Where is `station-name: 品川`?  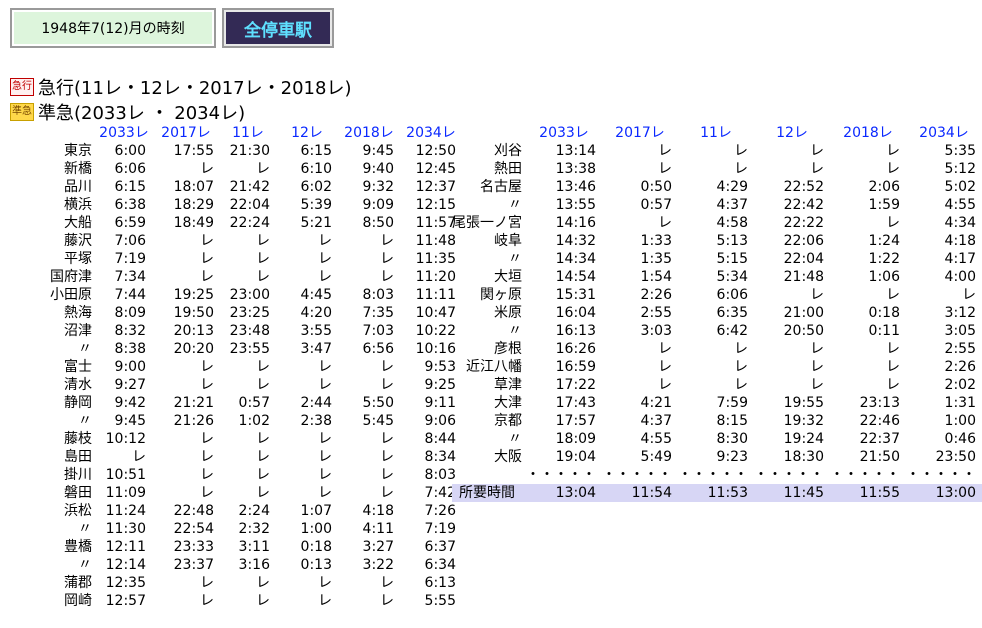
station-name: 品川 is located at coordinates (78, 187).